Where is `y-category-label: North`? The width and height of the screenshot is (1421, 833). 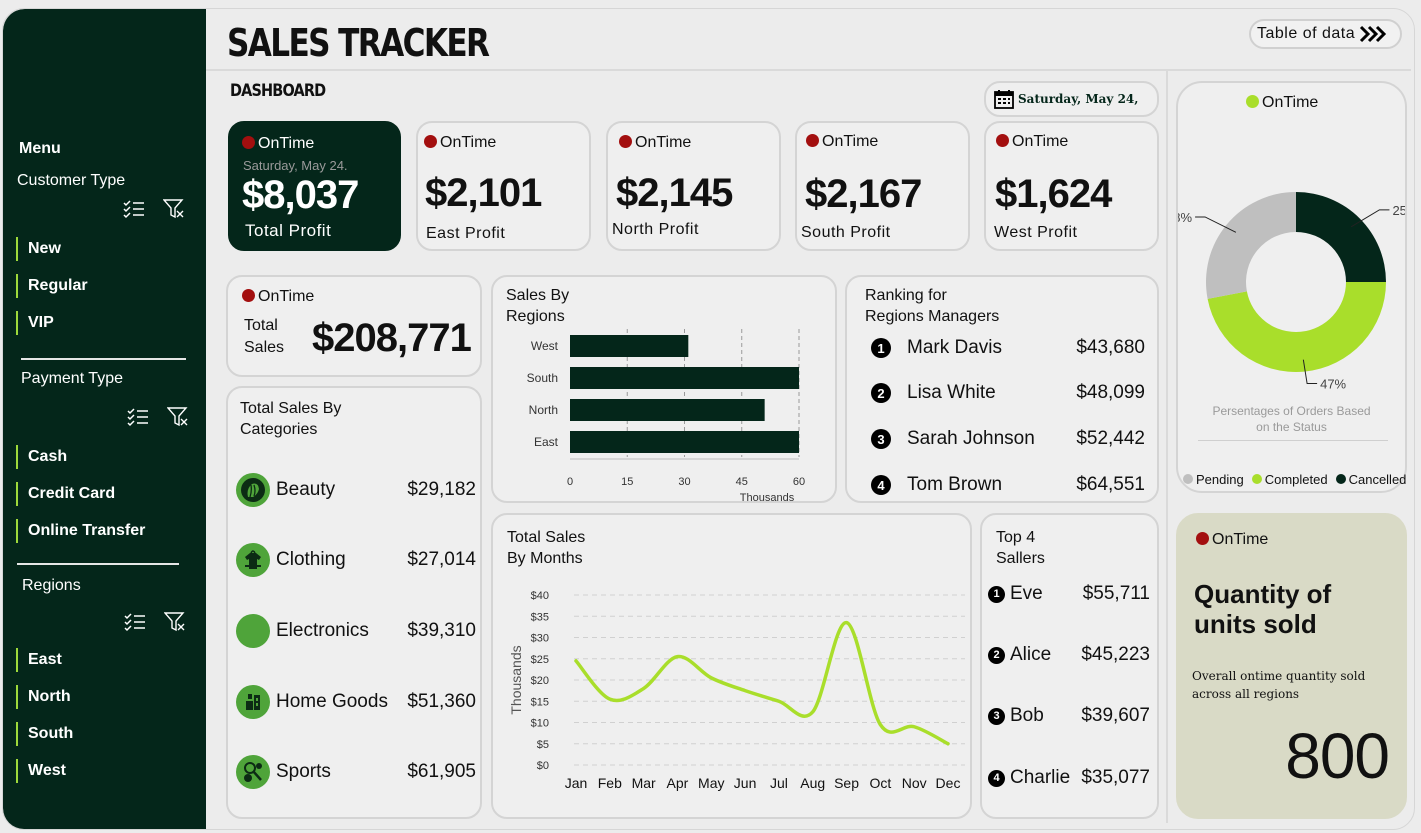 y-category-label: North is located at coordinates (543, 410).